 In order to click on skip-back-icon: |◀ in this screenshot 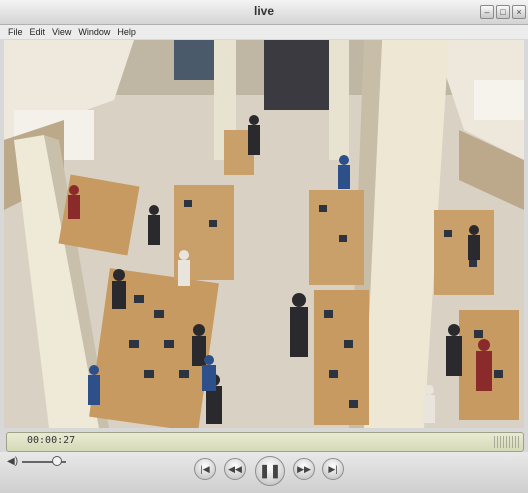, I will do `click(205, 468)`.